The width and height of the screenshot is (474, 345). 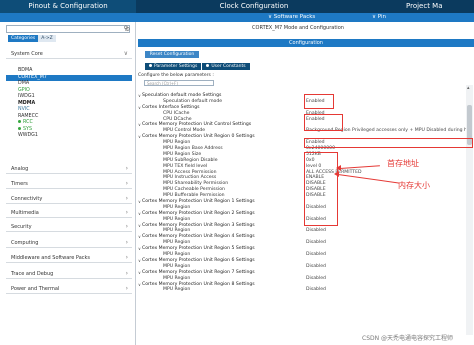 What do you see at coordinates (69, 213) in the screenshot?
I see `category-multimedia: Multimedia ›` at bounding box center [69, 213].